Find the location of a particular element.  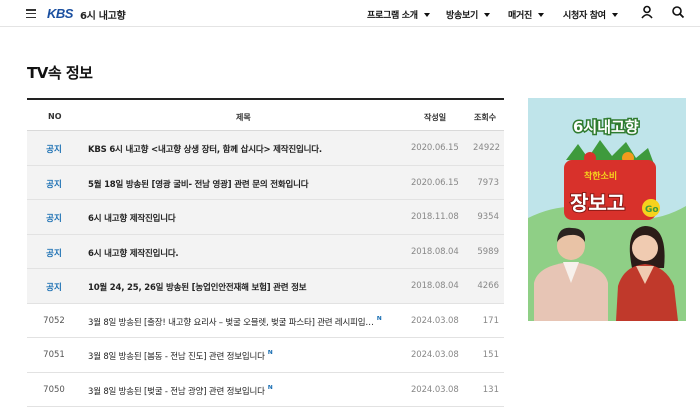

site-header: KBS 6시 내고향 프로그램 소개 방송보기 매거진 시청자 참여 is located at coordinates (350, 13).